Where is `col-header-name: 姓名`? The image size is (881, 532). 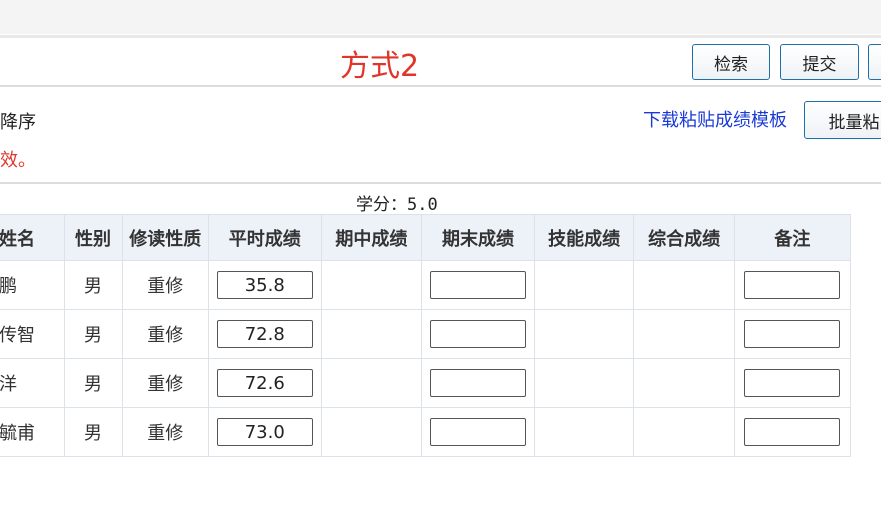
col-header-name: 姓名 is located at coordinates (32, 237).